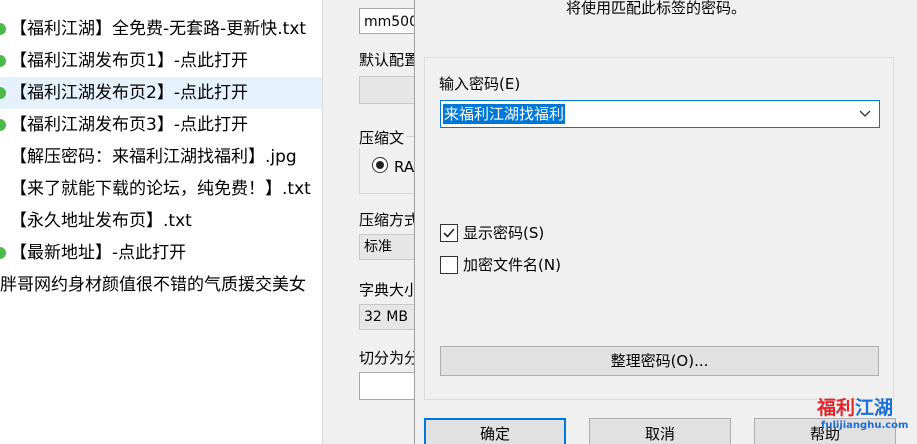 The width and height of the screenshot is (917, 444). Describe the element at coordinates (129, 125) in the screenshot. I see `list-item-label: 【福利江湖发布页3】-点此打开` at that location.